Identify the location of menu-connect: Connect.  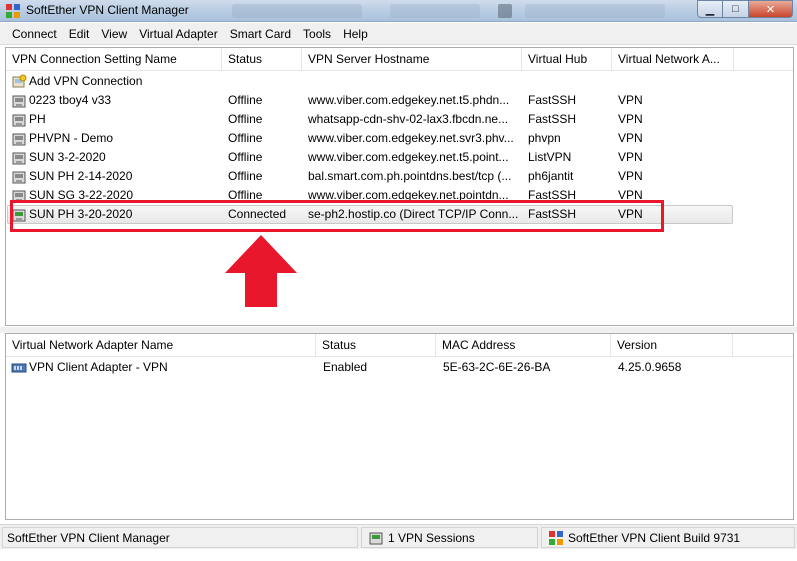
(34, 34).